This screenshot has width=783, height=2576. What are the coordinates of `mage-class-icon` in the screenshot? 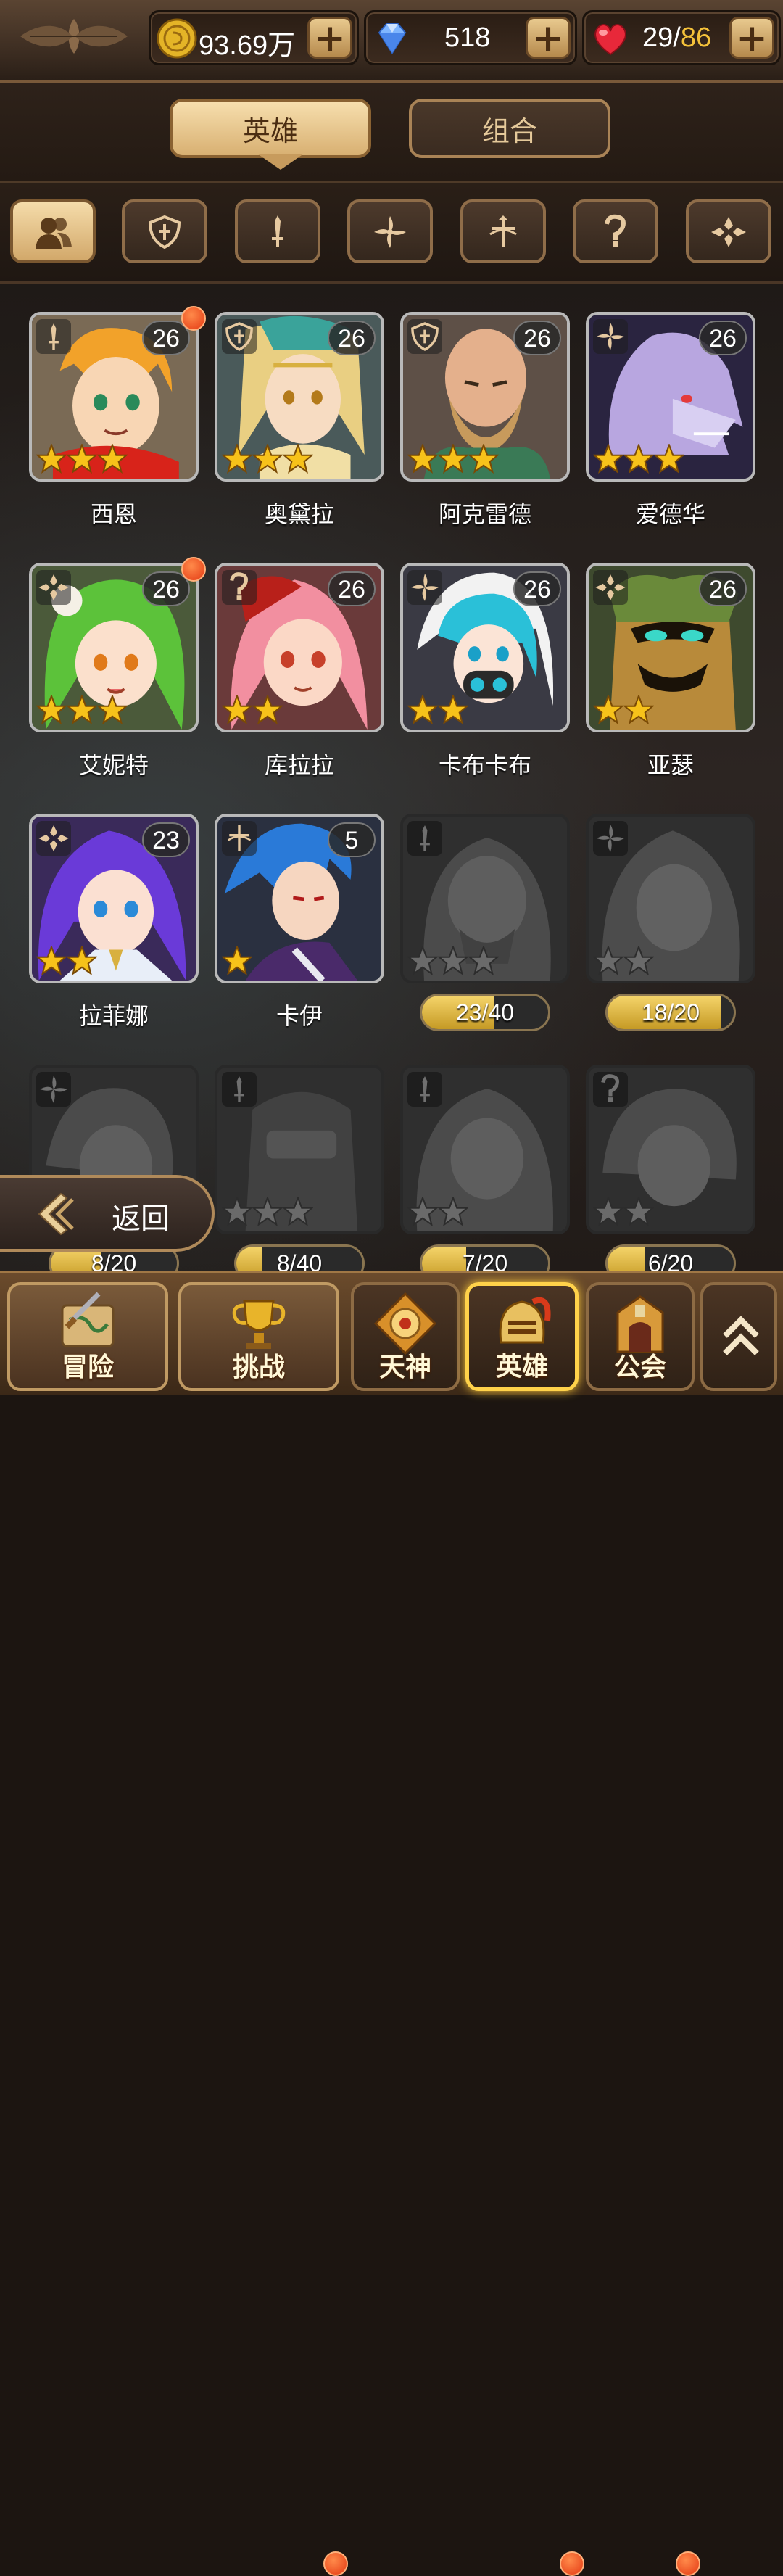 It's located at (616, 230).